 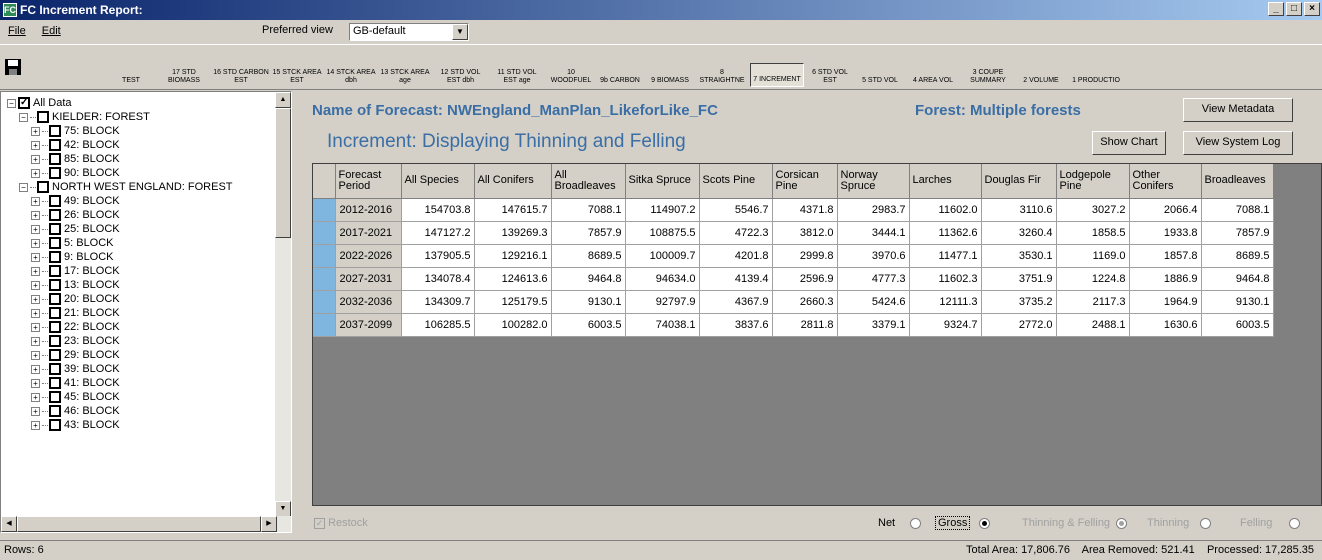 I want to click on table-cell: 134078.4, so click(x=438, y=279).